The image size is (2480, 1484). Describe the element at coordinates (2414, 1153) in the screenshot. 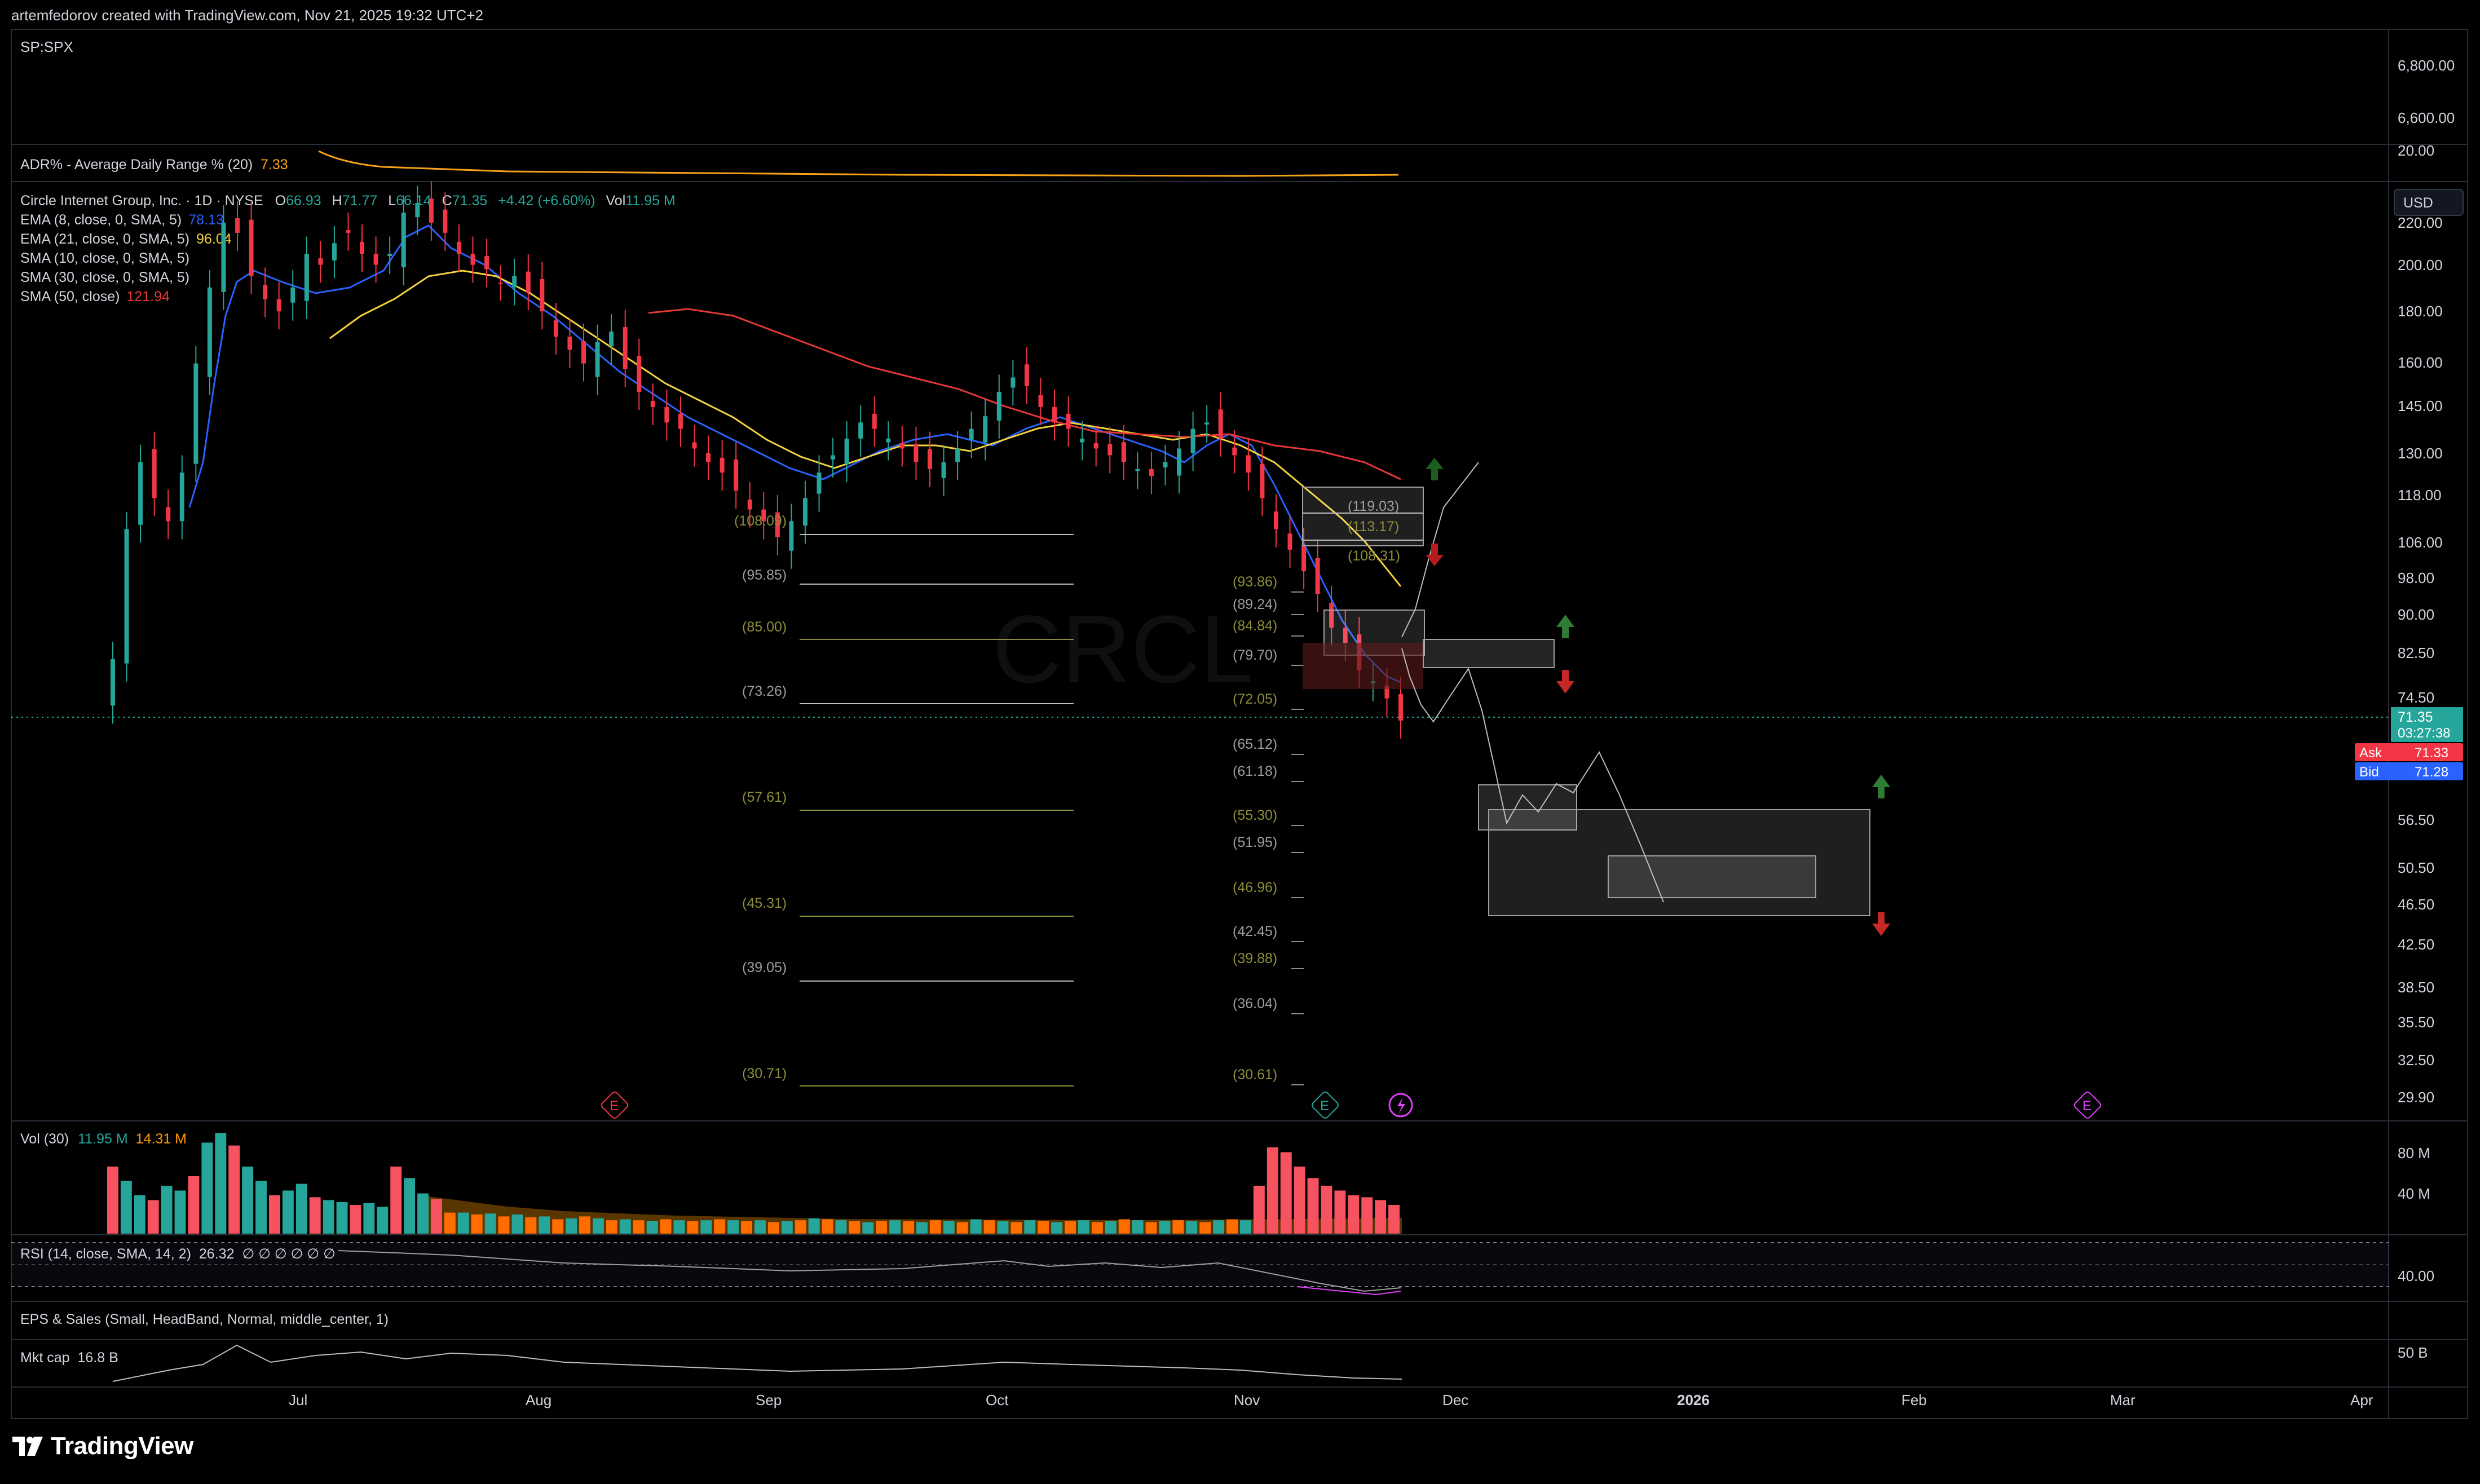

I see `volume-tick: 80 M` at that location.